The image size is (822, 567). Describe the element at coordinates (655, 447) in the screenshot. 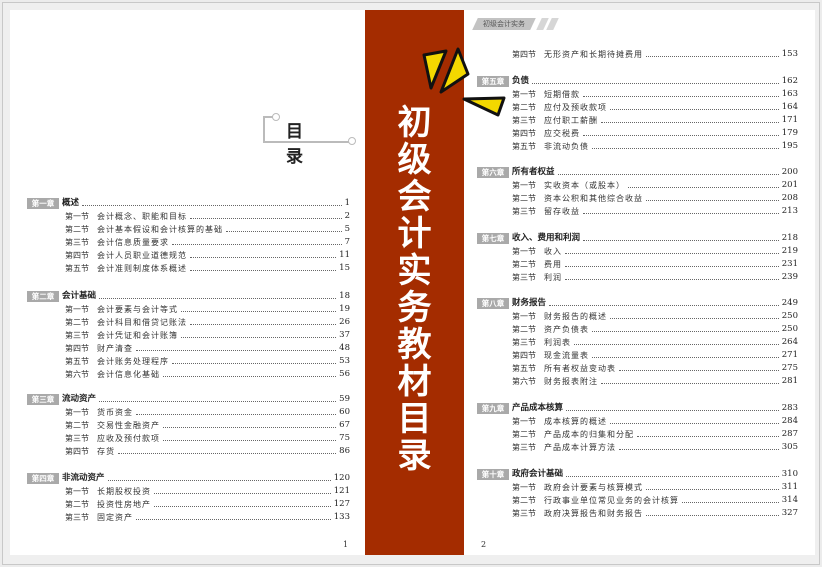

I see `section-row: 第三节 产品成本计算方法 305` at that location.